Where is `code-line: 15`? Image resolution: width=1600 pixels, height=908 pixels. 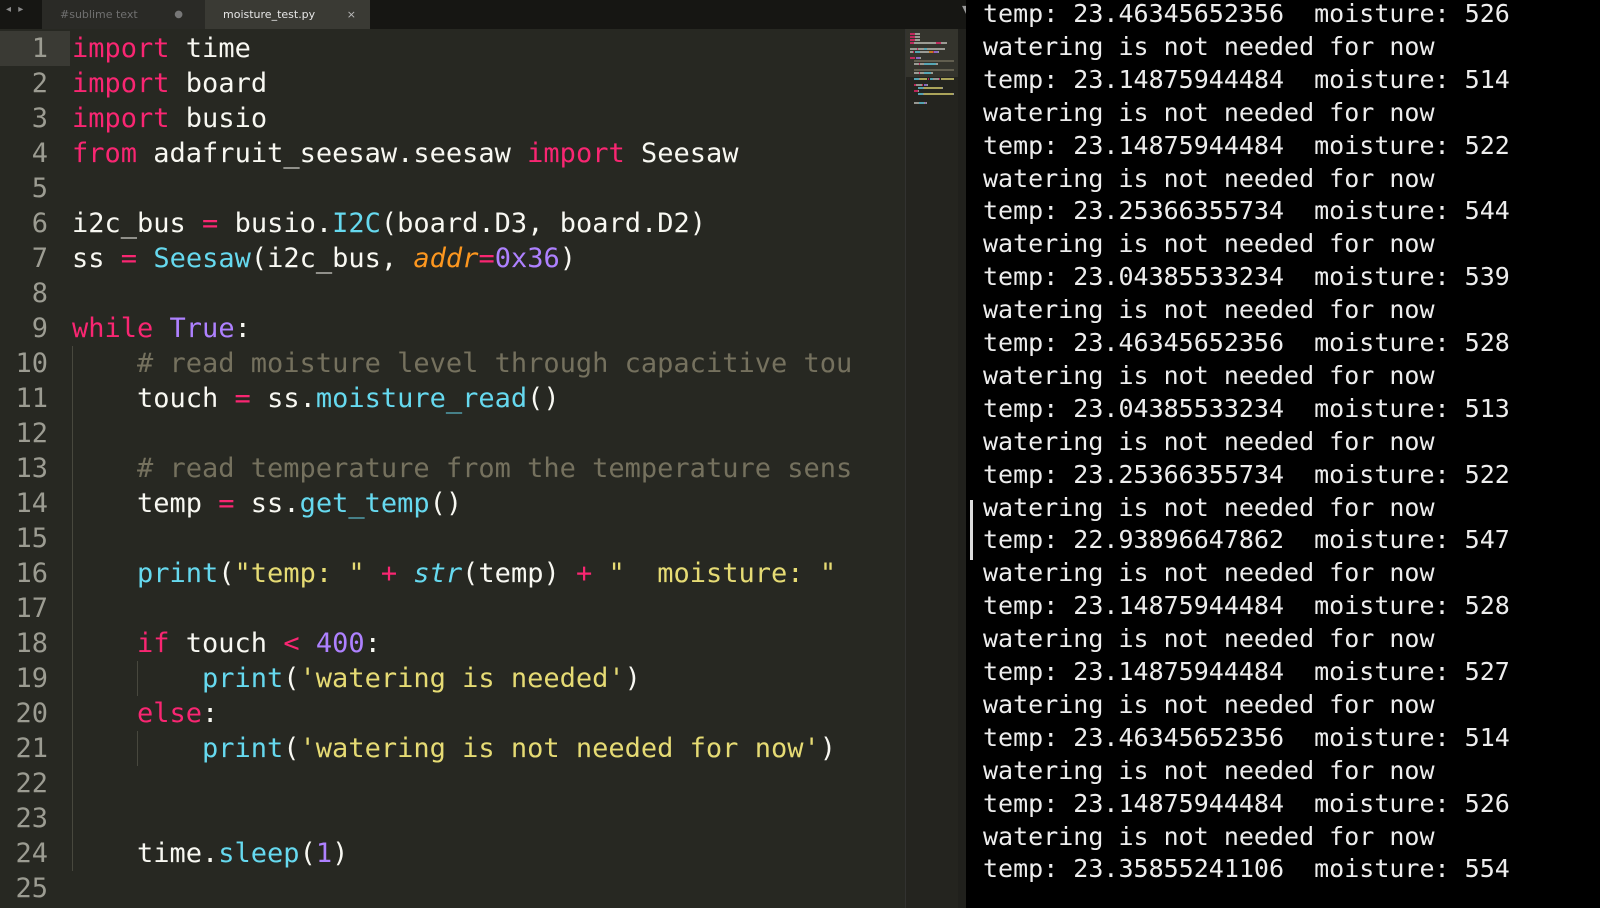 code-line: 15 is located at coordinates (462, 538).